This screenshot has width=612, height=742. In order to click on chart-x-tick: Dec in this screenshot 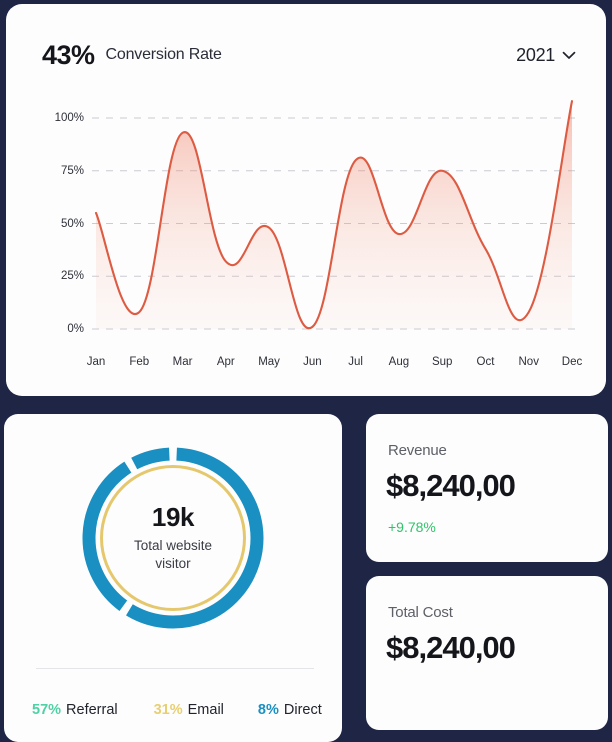, I will do `click(572, 362)`.